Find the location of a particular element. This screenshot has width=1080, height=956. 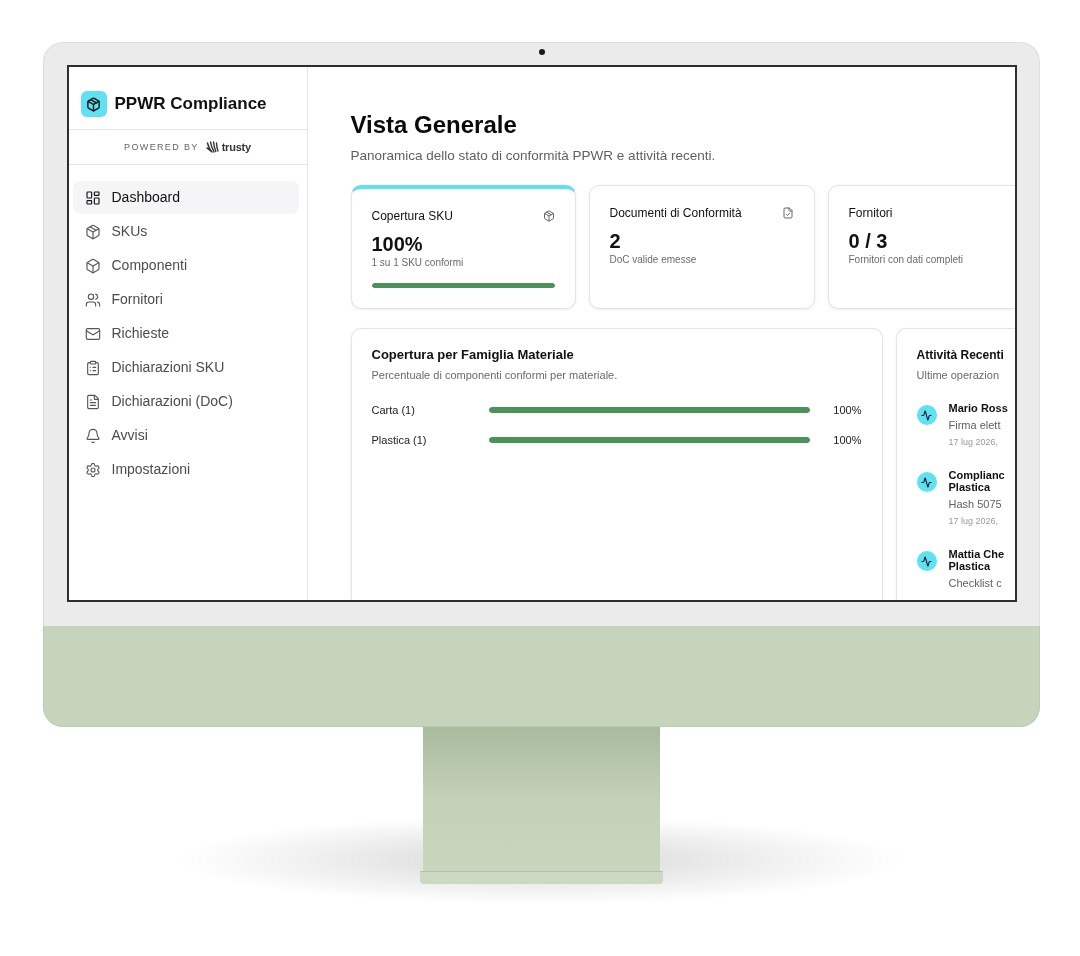

card-subtitle: Ultime operazion is located at coordinates (958, 375).